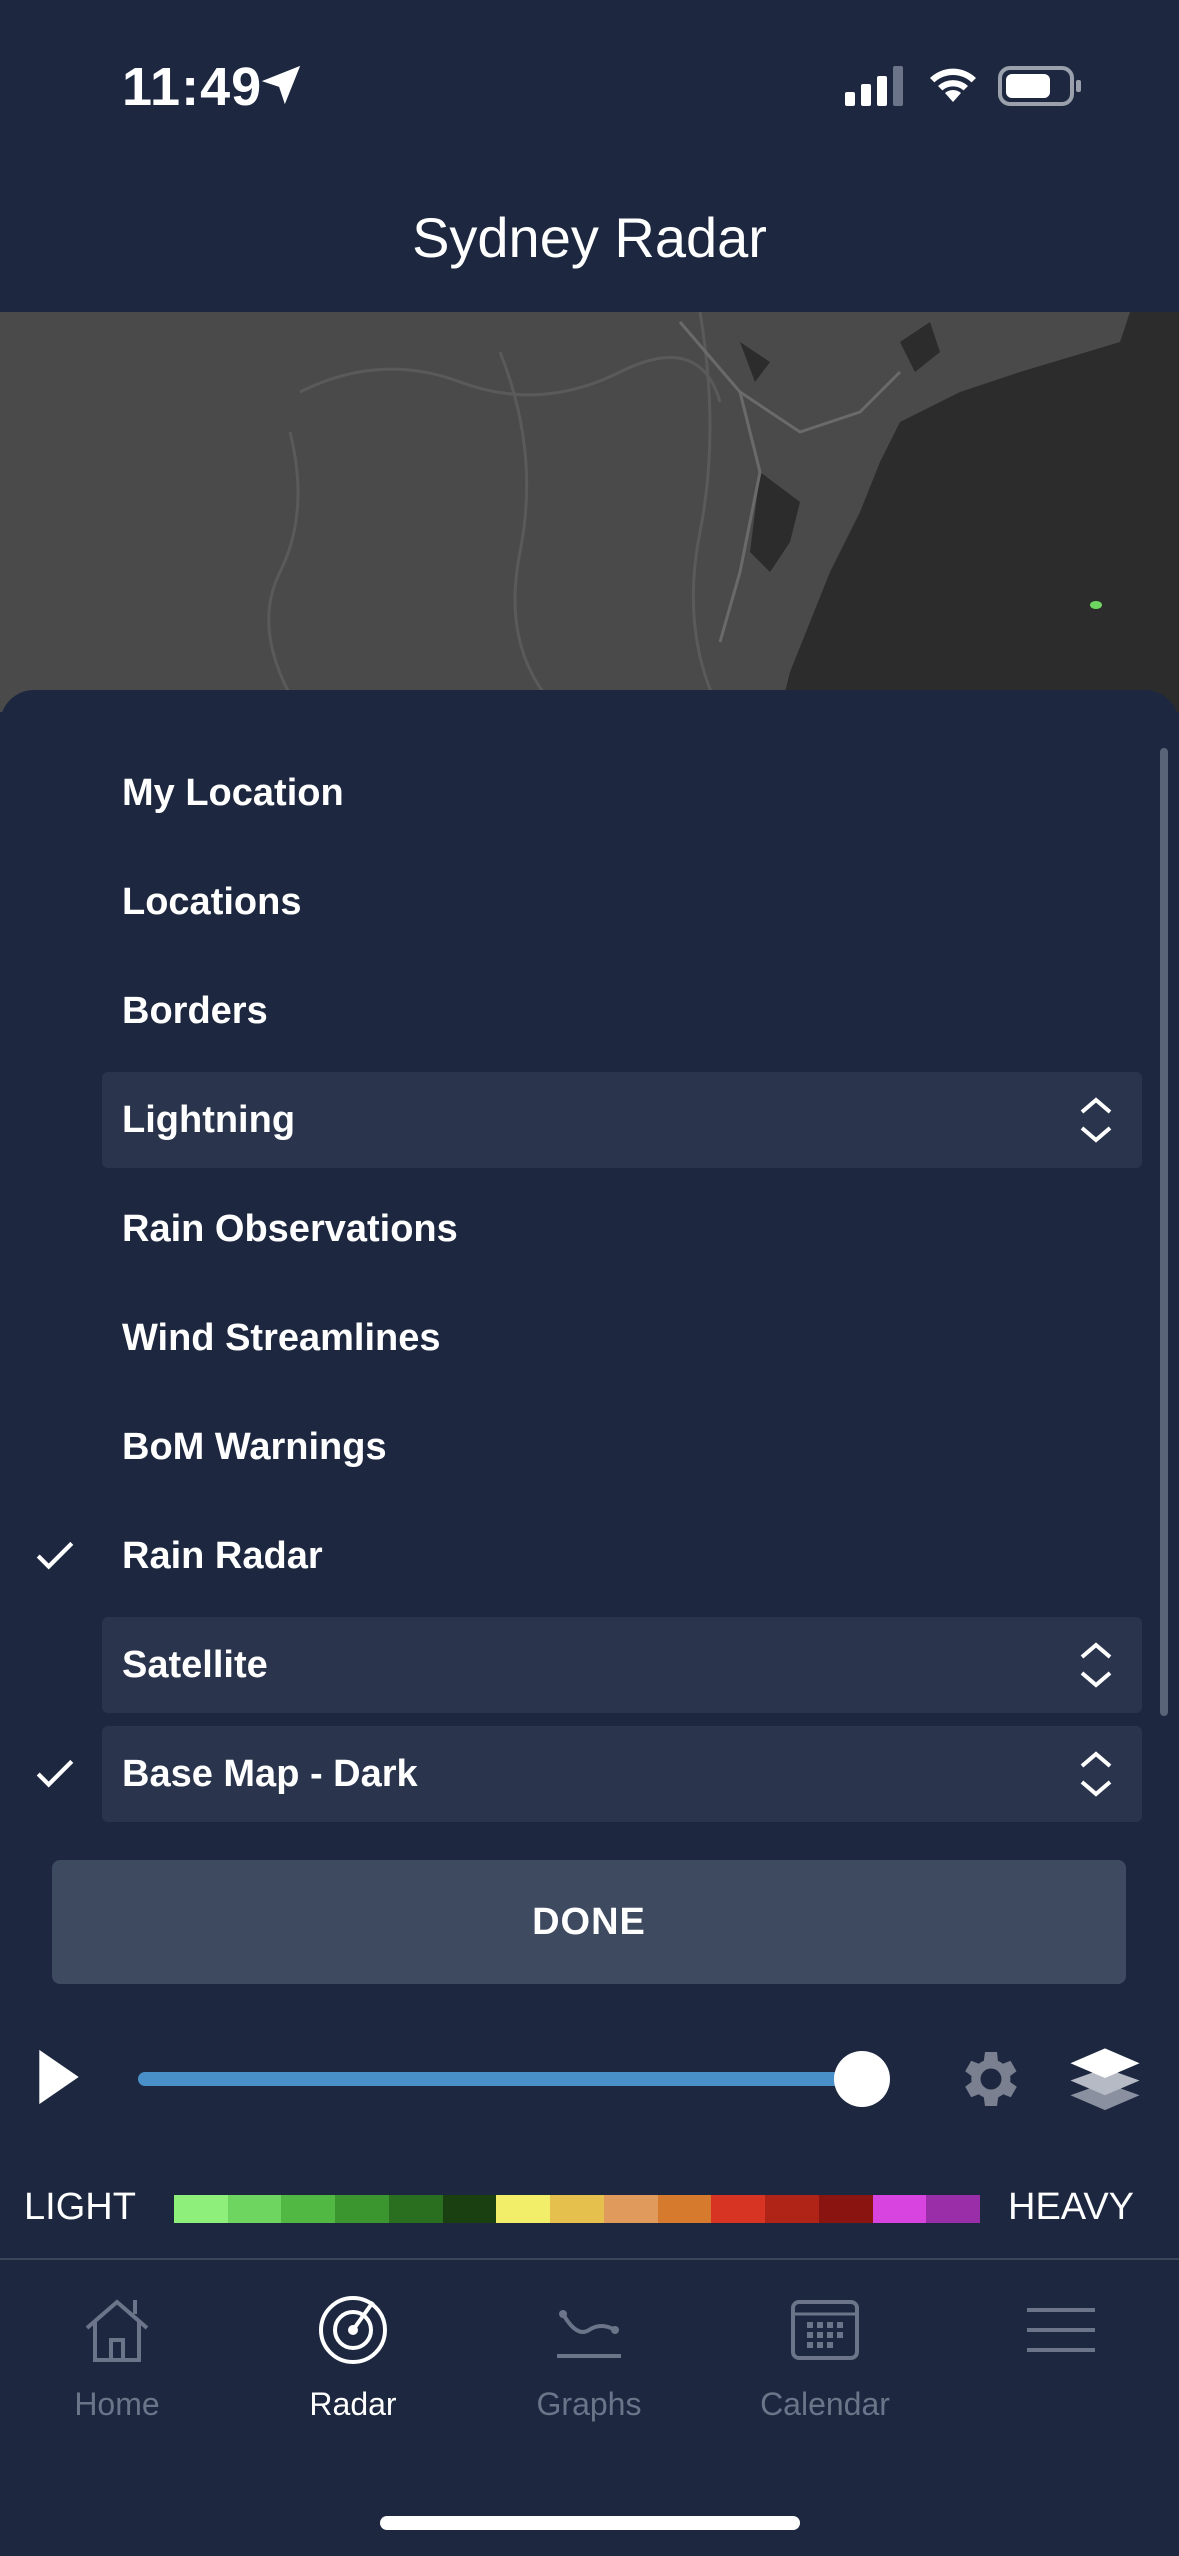 This screenshot has width=1179, height=2556. What do you see at coordinates (622, 1774) in the screenshot?
I see `layer-base-map: Base Map - Dark` at bounding box center [622, 1774].